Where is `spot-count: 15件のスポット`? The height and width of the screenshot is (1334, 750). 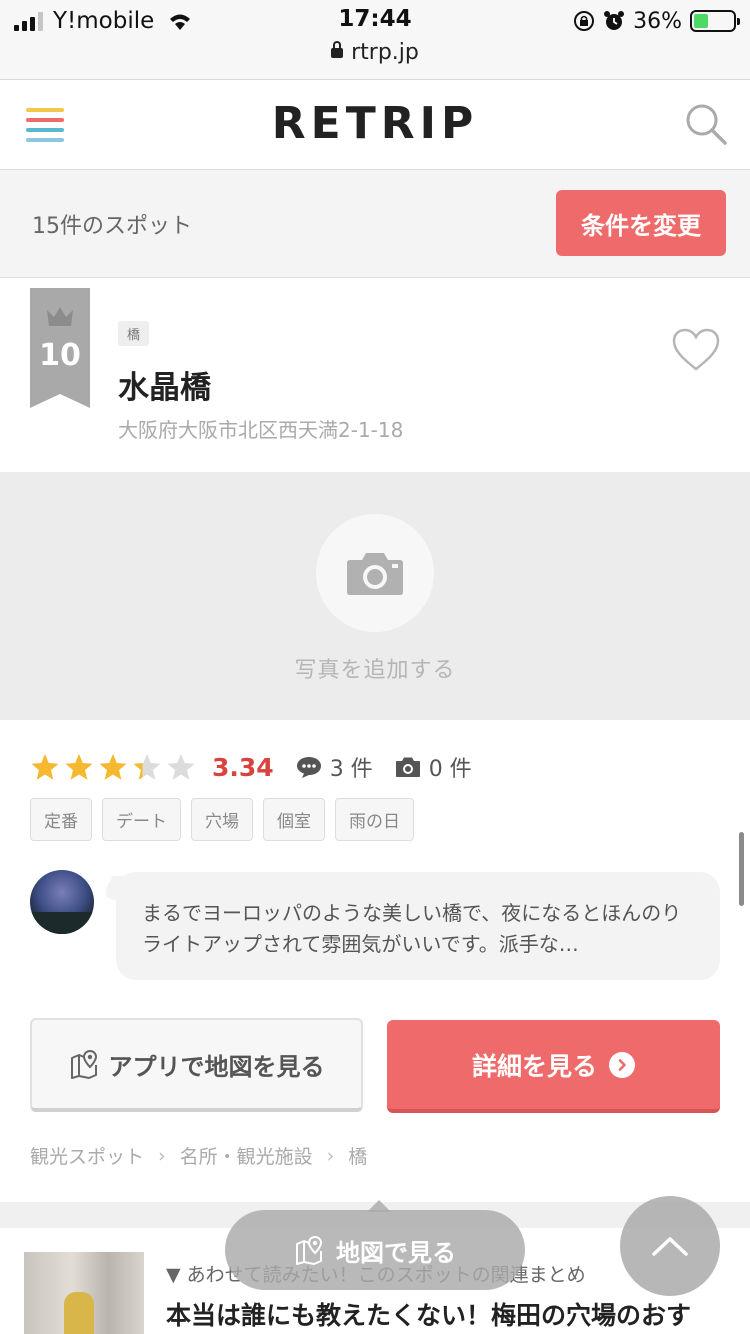 spot-count: 15件のスポット is located at coordinates (112, 226).